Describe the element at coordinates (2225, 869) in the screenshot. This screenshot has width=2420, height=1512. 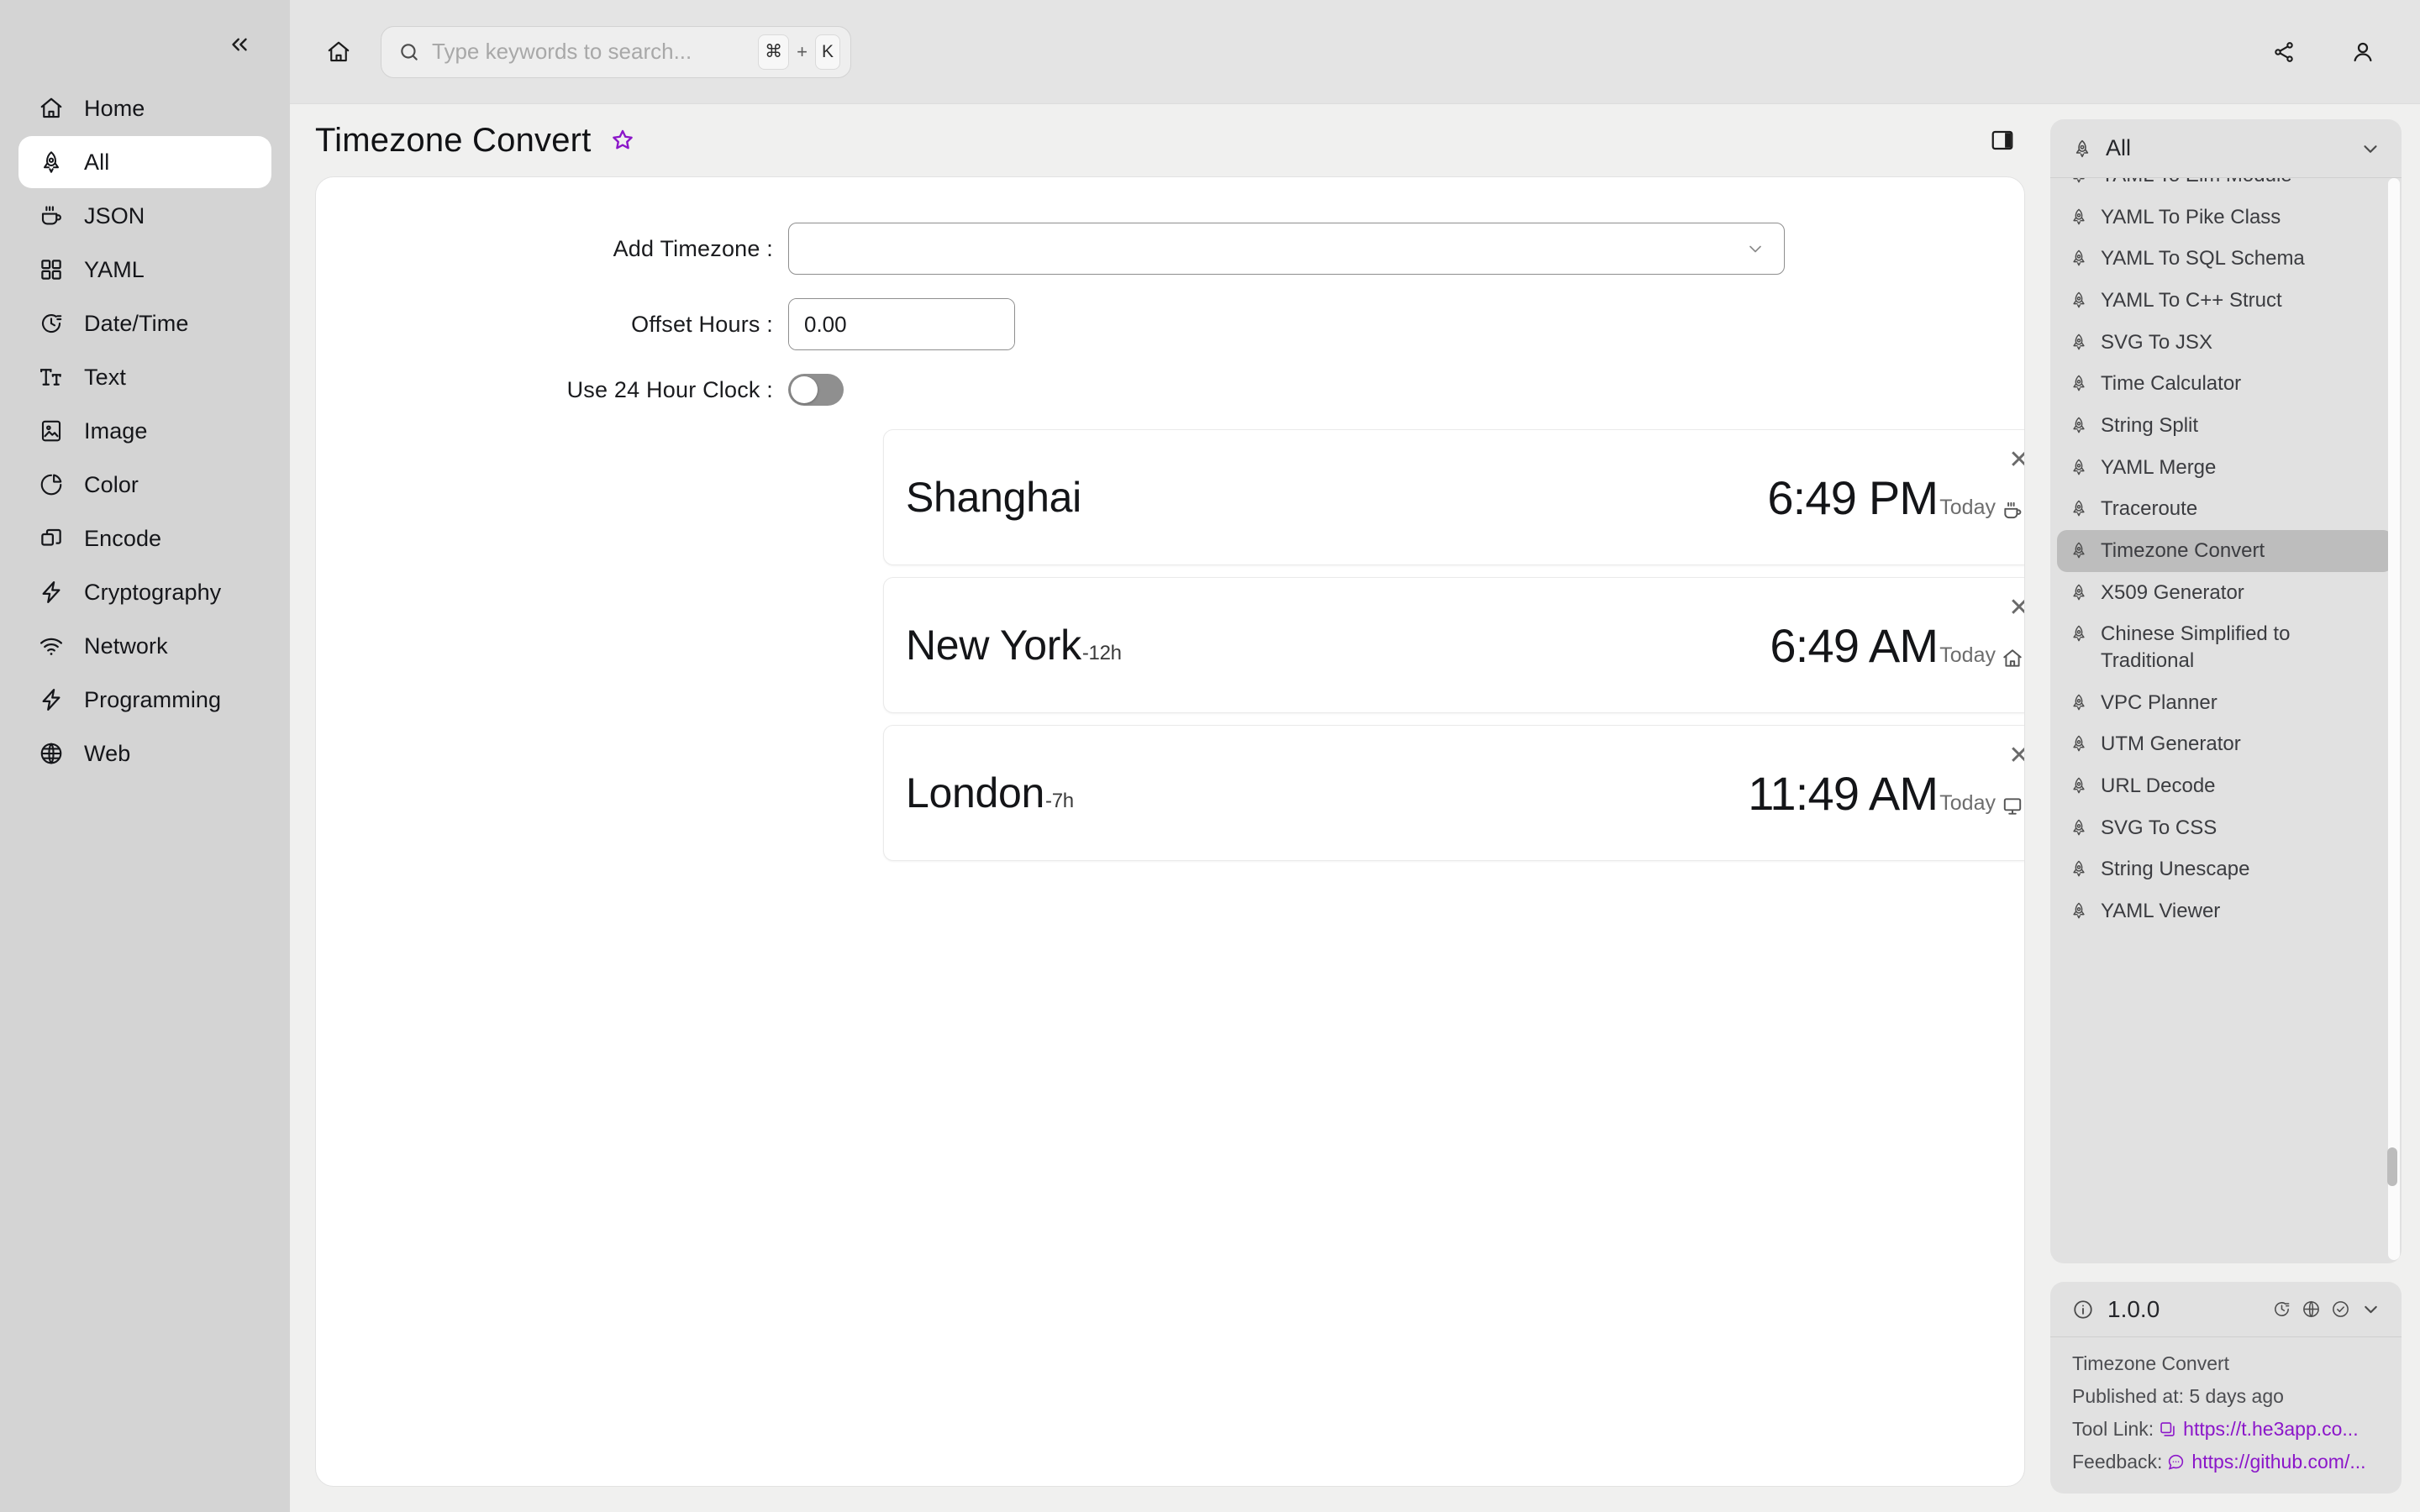
I see `tool-list-item: String Unescape` at that location.